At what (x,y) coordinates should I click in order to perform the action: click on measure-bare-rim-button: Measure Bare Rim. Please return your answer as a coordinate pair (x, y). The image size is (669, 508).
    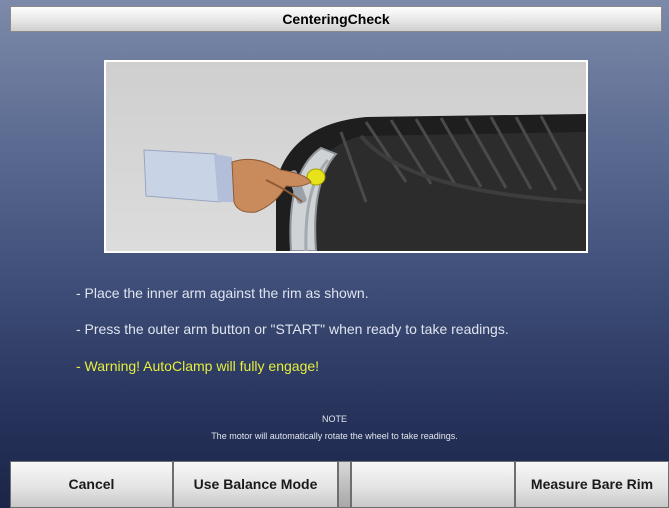
    Looking at the image, I should click on (592, 484).